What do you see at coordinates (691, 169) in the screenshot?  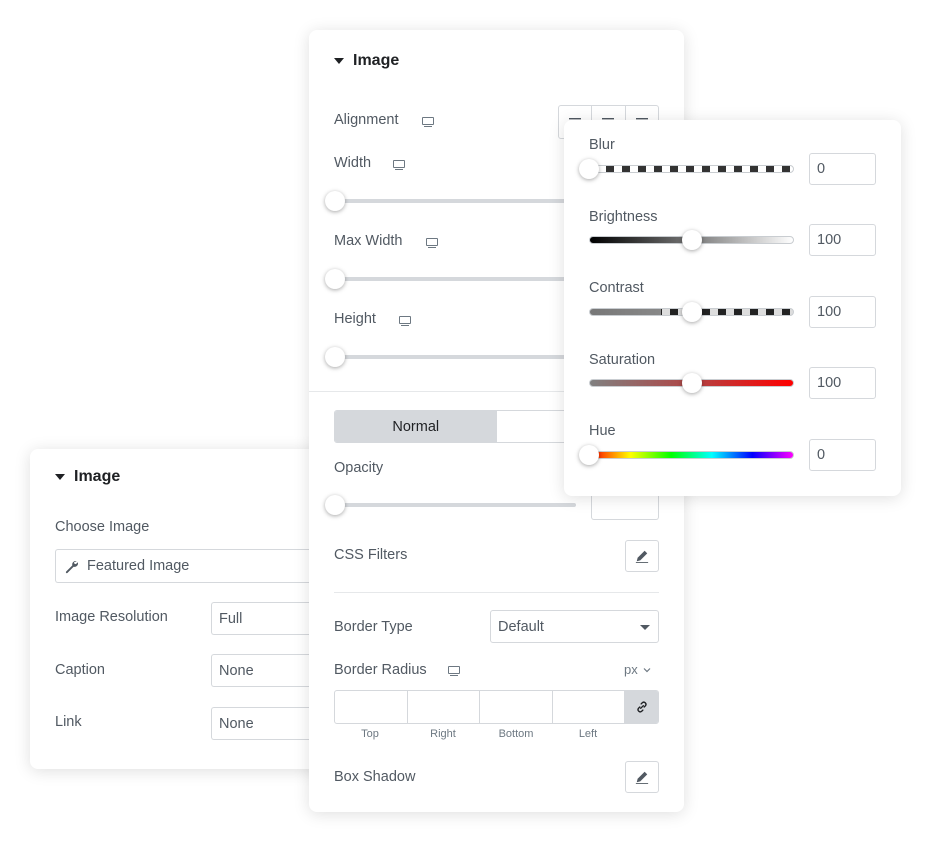 I see `blur-slider-track` at bounding box center [691, 169].